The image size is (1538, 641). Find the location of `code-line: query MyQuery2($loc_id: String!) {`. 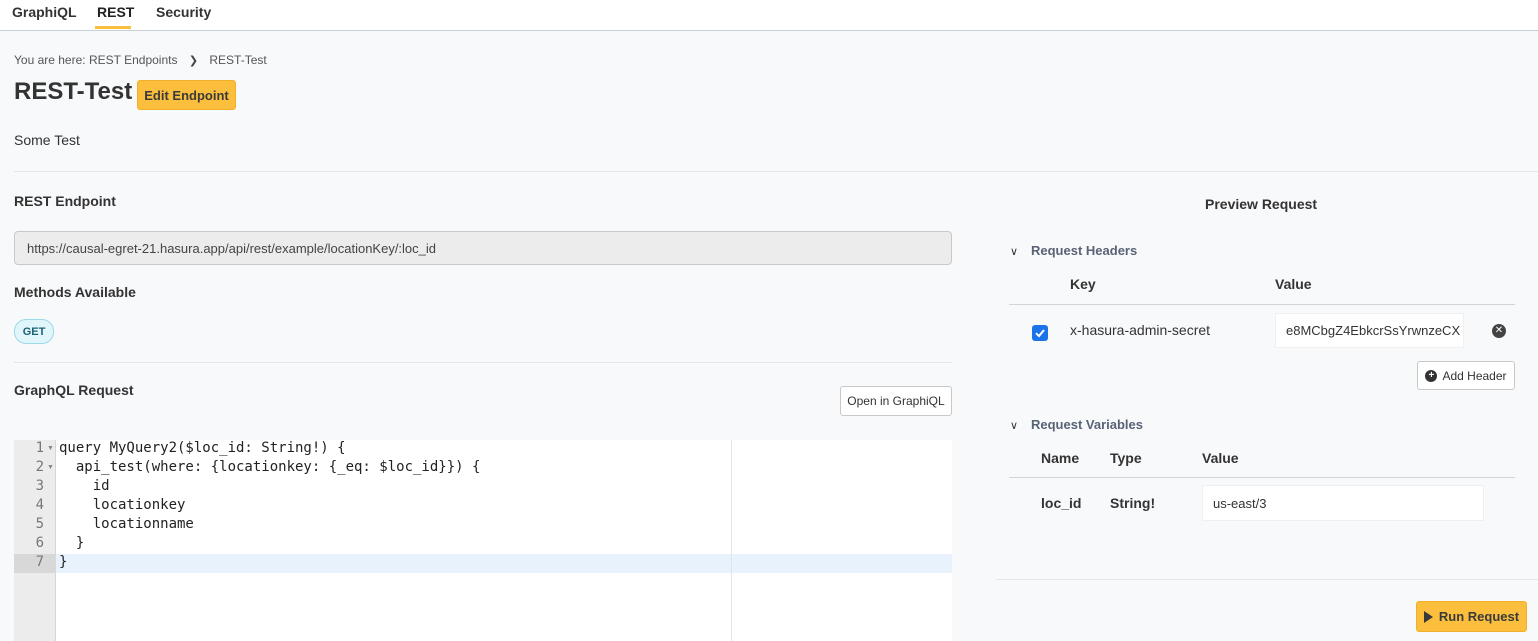

code-line: query MyQuery2($loc_id: String!) { is located at coordinates (202, 448).